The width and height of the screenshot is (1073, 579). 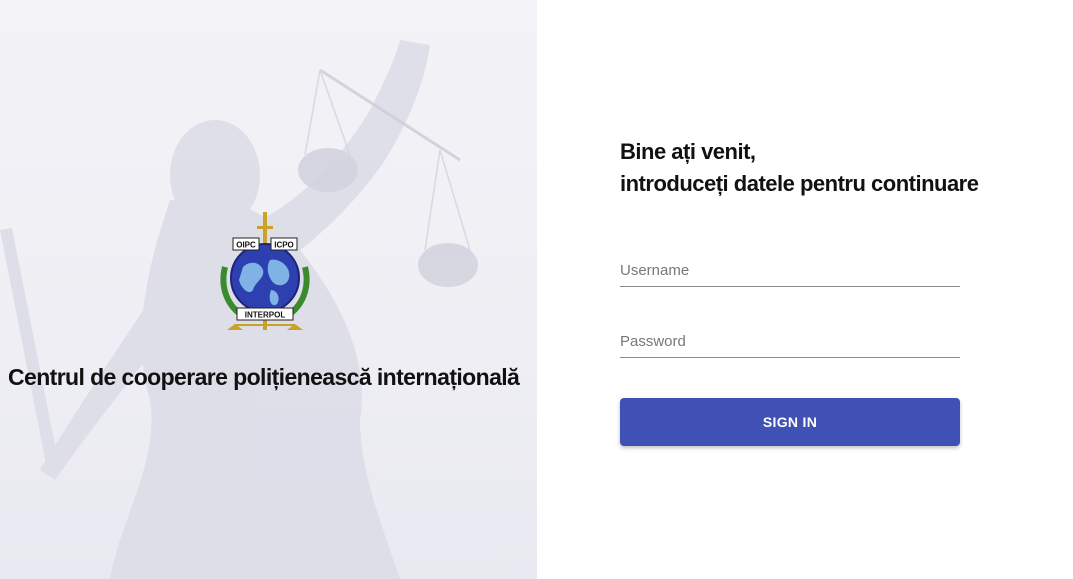 What do you see at coordinates (265, 315) in the screenshot?
I see `logo-text-interpol: INTERPOL` at bounding box center [265, 315].